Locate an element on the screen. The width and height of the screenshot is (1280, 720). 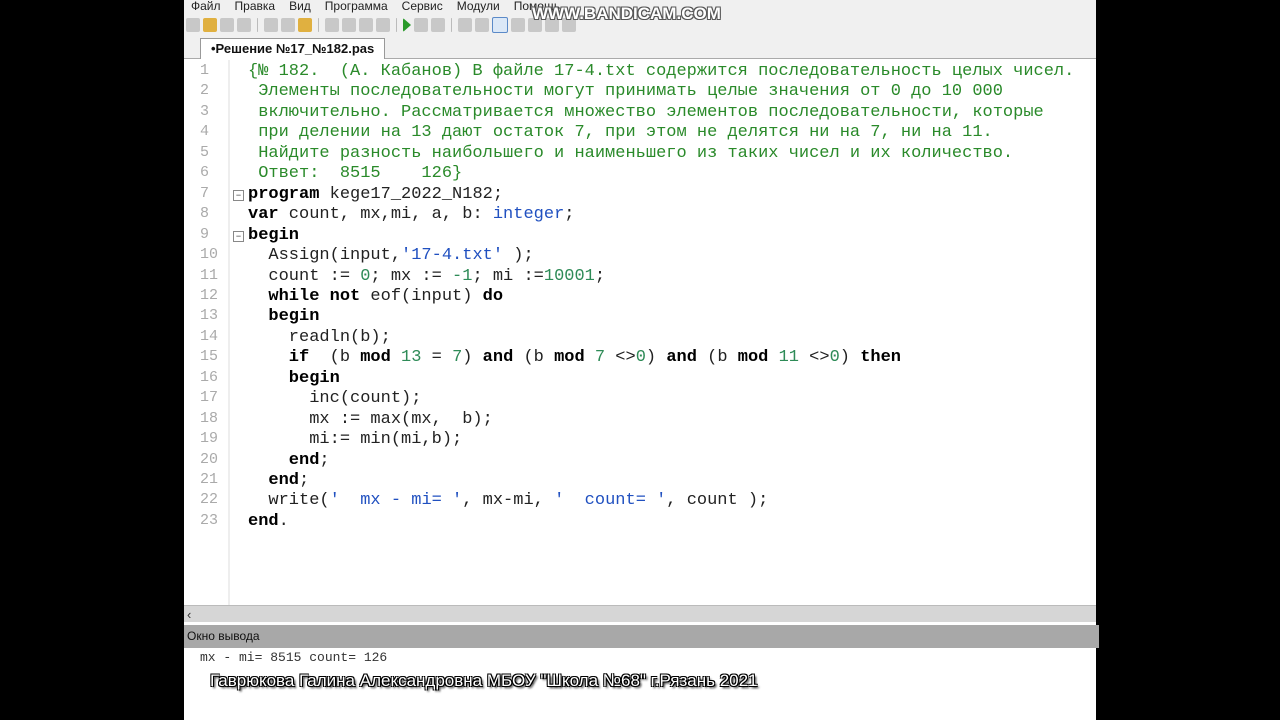
line-number: 16 is located at coordinates (209, 377).